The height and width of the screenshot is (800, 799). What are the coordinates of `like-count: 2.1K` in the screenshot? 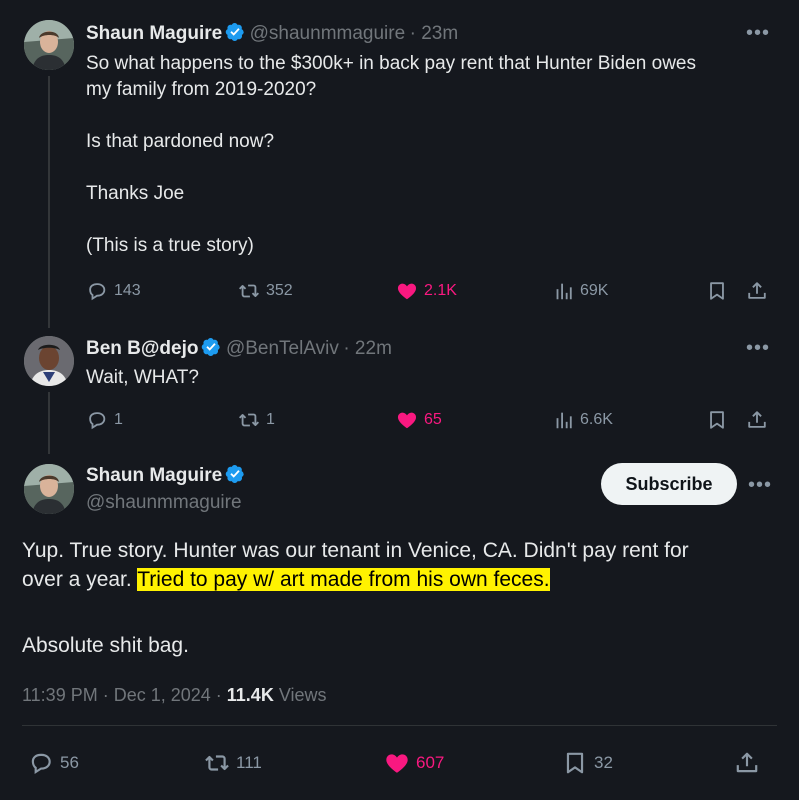 It's located at (440, 290).